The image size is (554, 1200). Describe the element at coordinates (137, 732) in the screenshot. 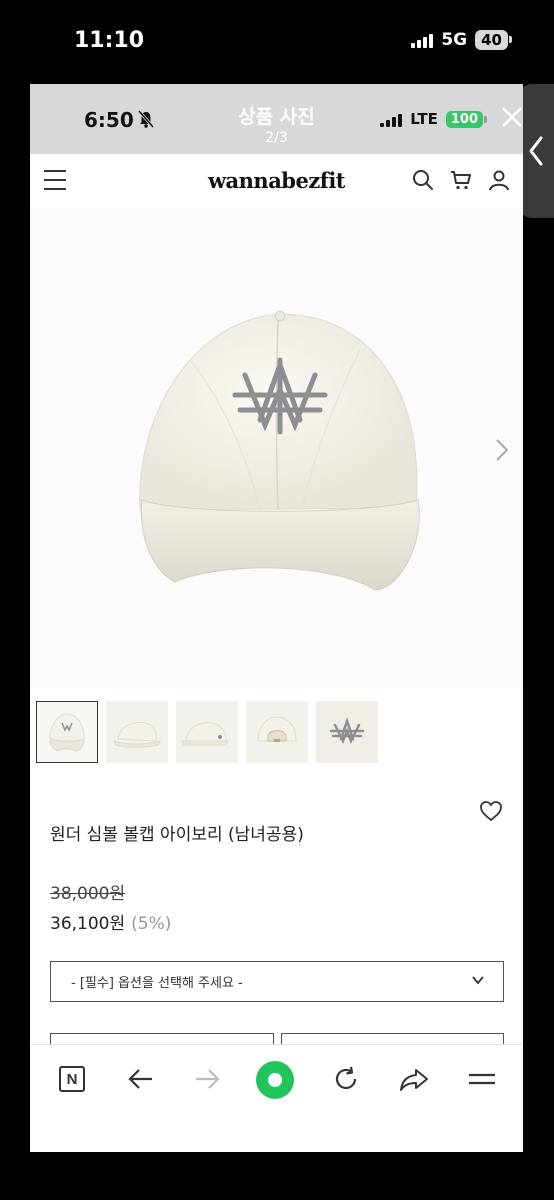

I see `thumbnail-side-left` at that location.